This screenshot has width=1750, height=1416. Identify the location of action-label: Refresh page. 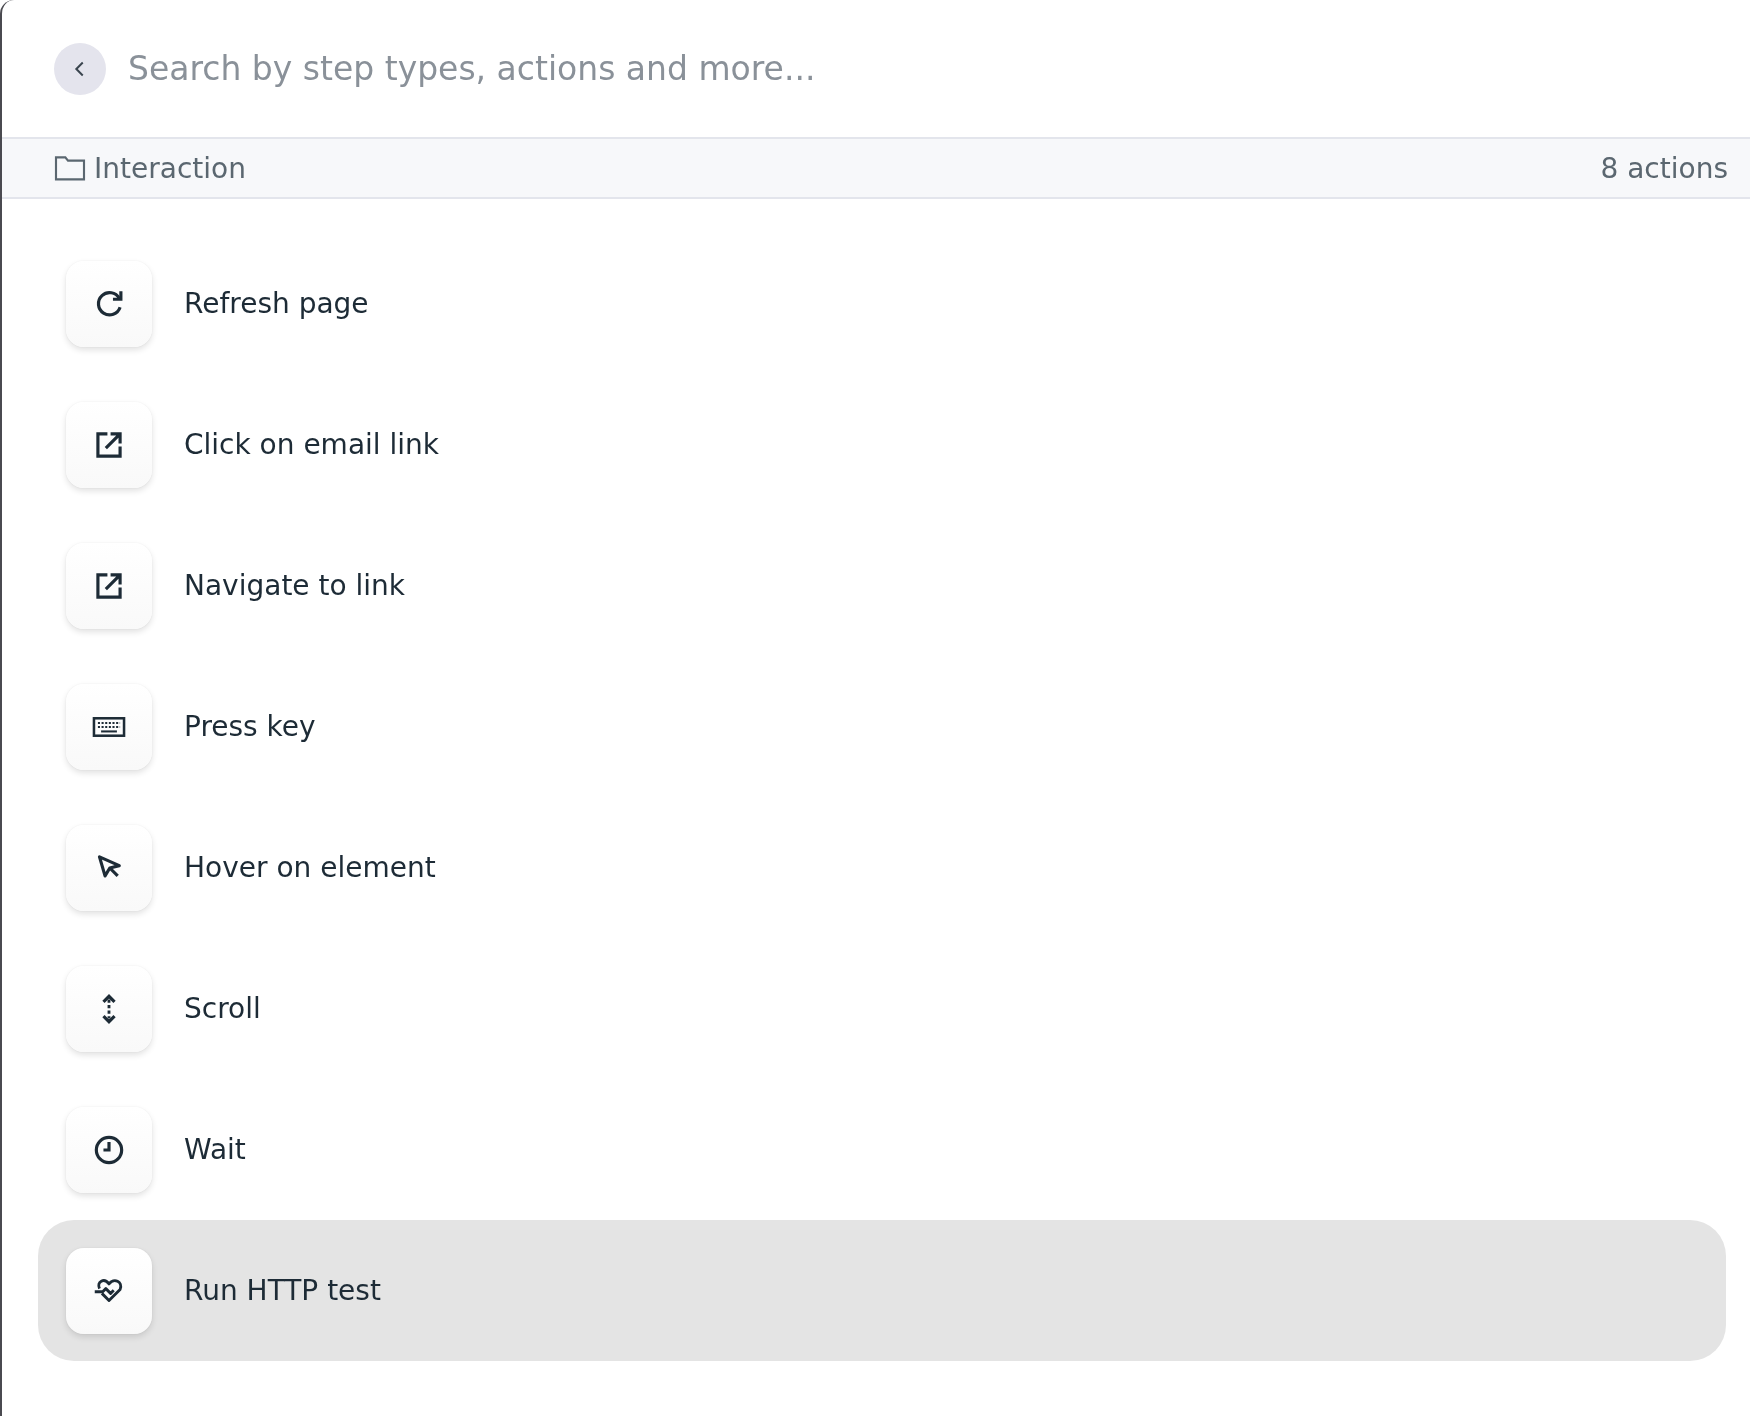
(276, 303).